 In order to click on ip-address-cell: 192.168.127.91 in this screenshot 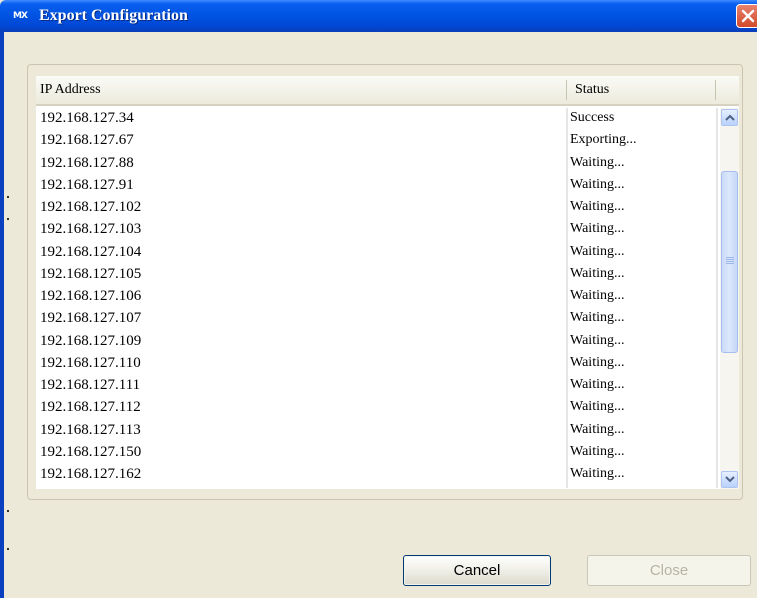, I will do `click(87, 184)`.